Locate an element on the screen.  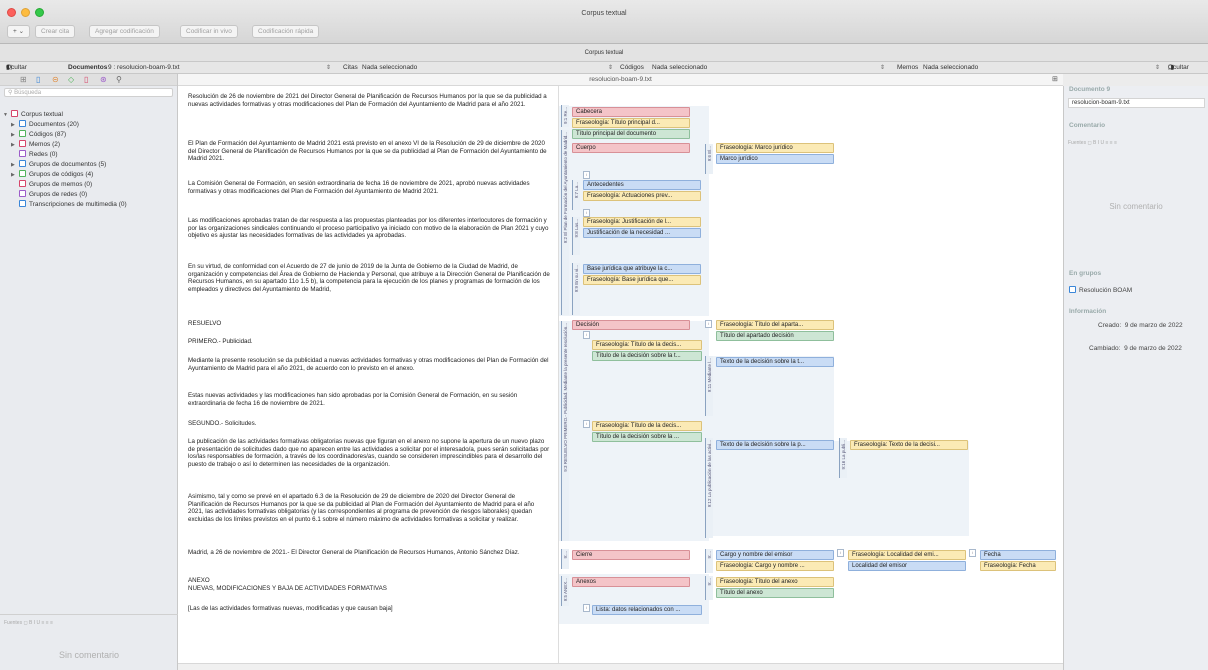
code-tag: Anexos is located at coordinates (631, 582).